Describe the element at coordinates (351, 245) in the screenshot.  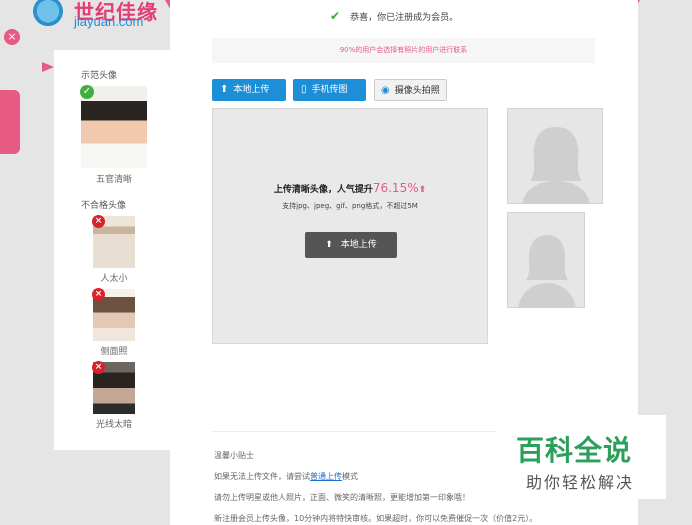
I see `dropzone-upload-button: ⬆ 本地上传` at that location.